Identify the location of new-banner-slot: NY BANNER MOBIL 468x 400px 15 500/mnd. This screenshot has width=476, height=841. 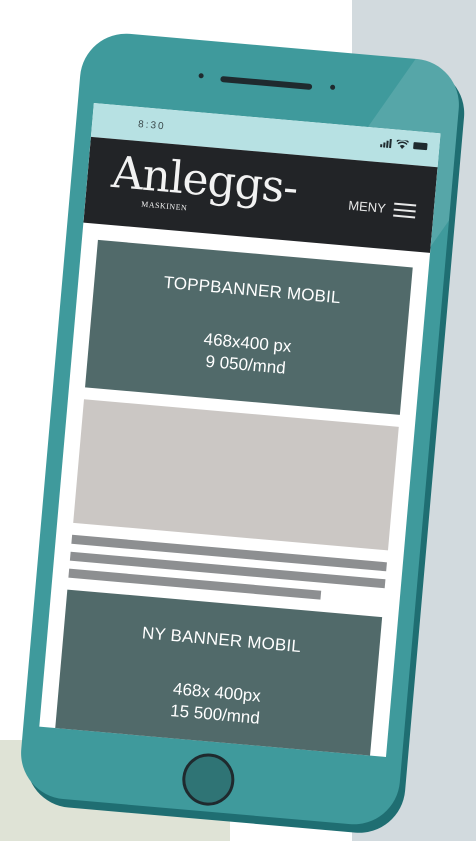
(217, 673).